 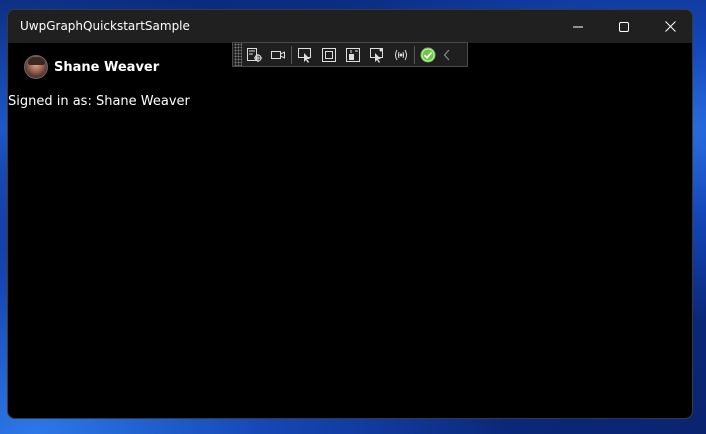 I want to click on display-layout-adorners-button, so click(x=329, y=55).